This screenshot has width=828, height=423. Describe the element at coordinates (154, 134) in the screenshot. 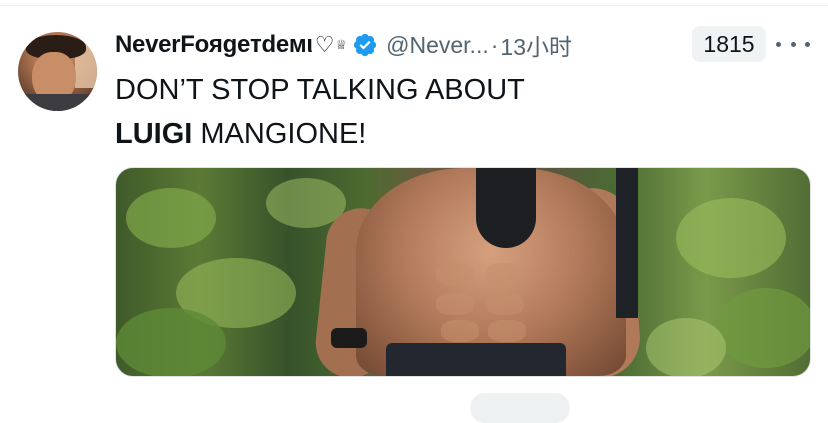

I see `tweet-text-bold: LUIGI` at that location.